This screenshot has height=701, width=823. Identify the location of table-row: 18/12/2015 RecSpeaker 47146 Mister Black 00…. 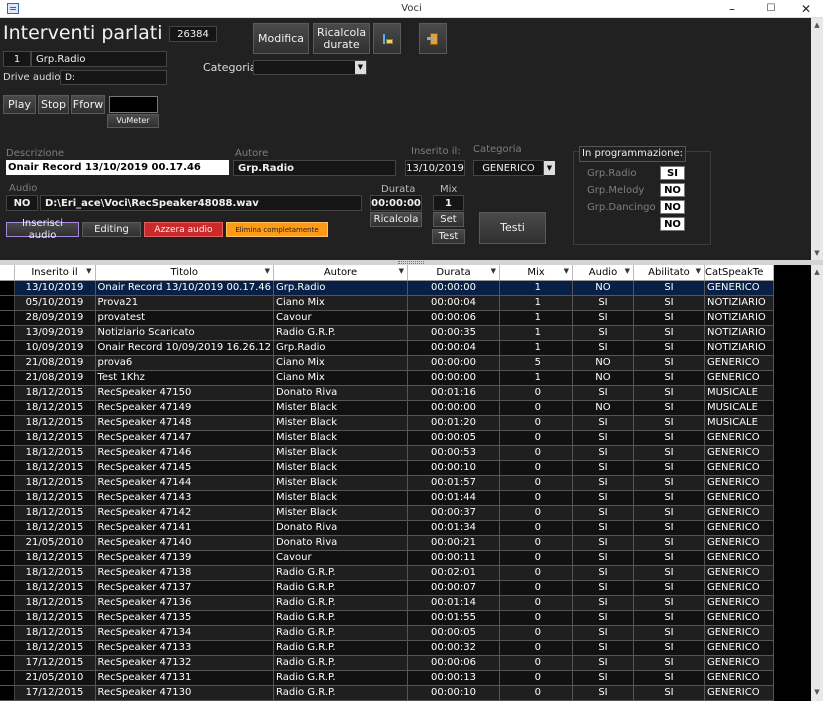
(387, 453).